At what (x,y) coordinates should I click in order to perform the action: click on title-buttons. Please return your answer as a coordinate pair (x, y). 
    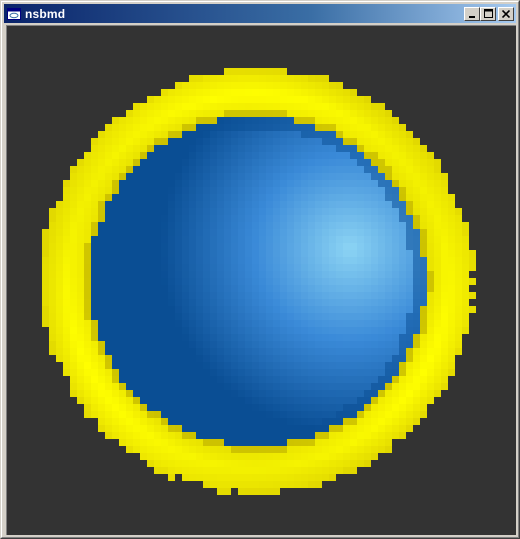
    Looking at the image, I should click on (489, 13).